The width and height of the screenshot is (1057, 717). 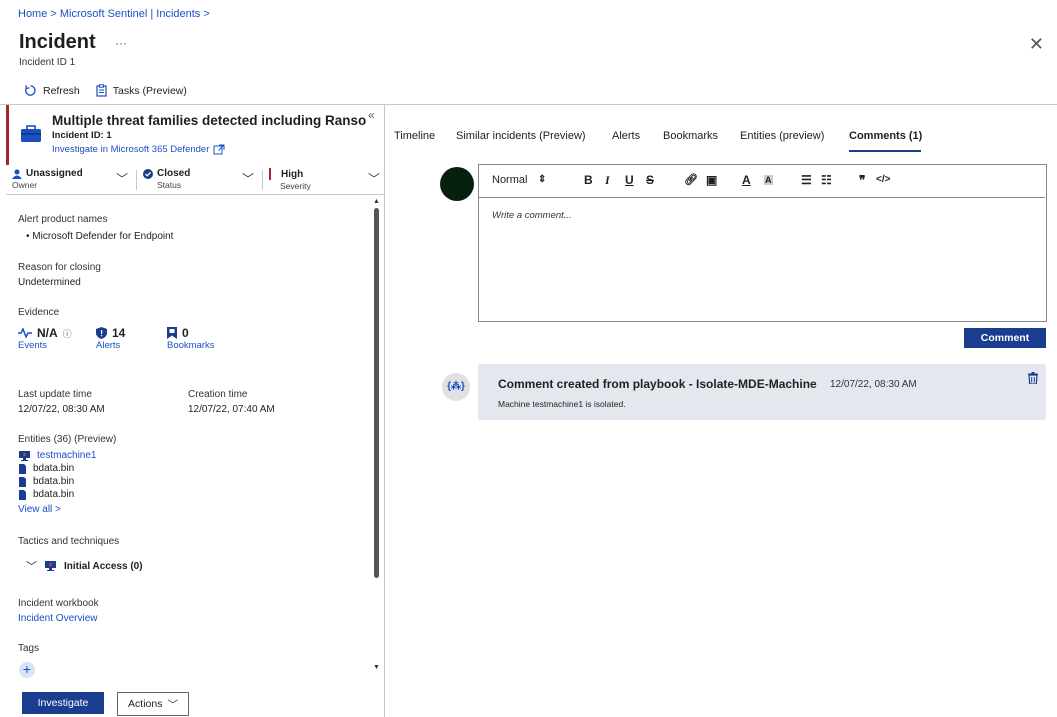 I want to click on quote-icon: ❞, so click(x=862, y=180).